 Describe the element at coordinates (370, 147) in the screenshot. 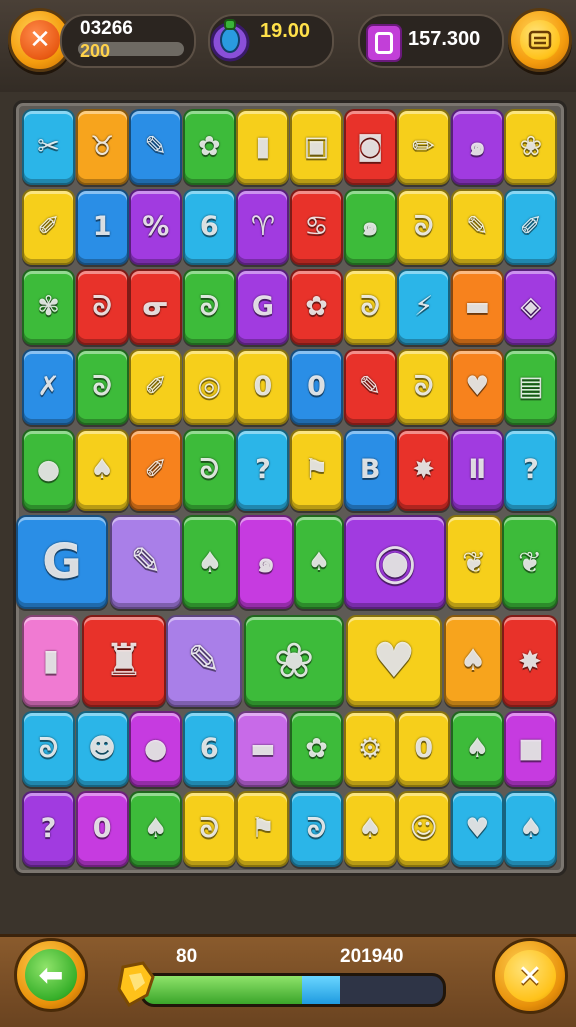

I see `tile-r0-c6: ◙` at that location.